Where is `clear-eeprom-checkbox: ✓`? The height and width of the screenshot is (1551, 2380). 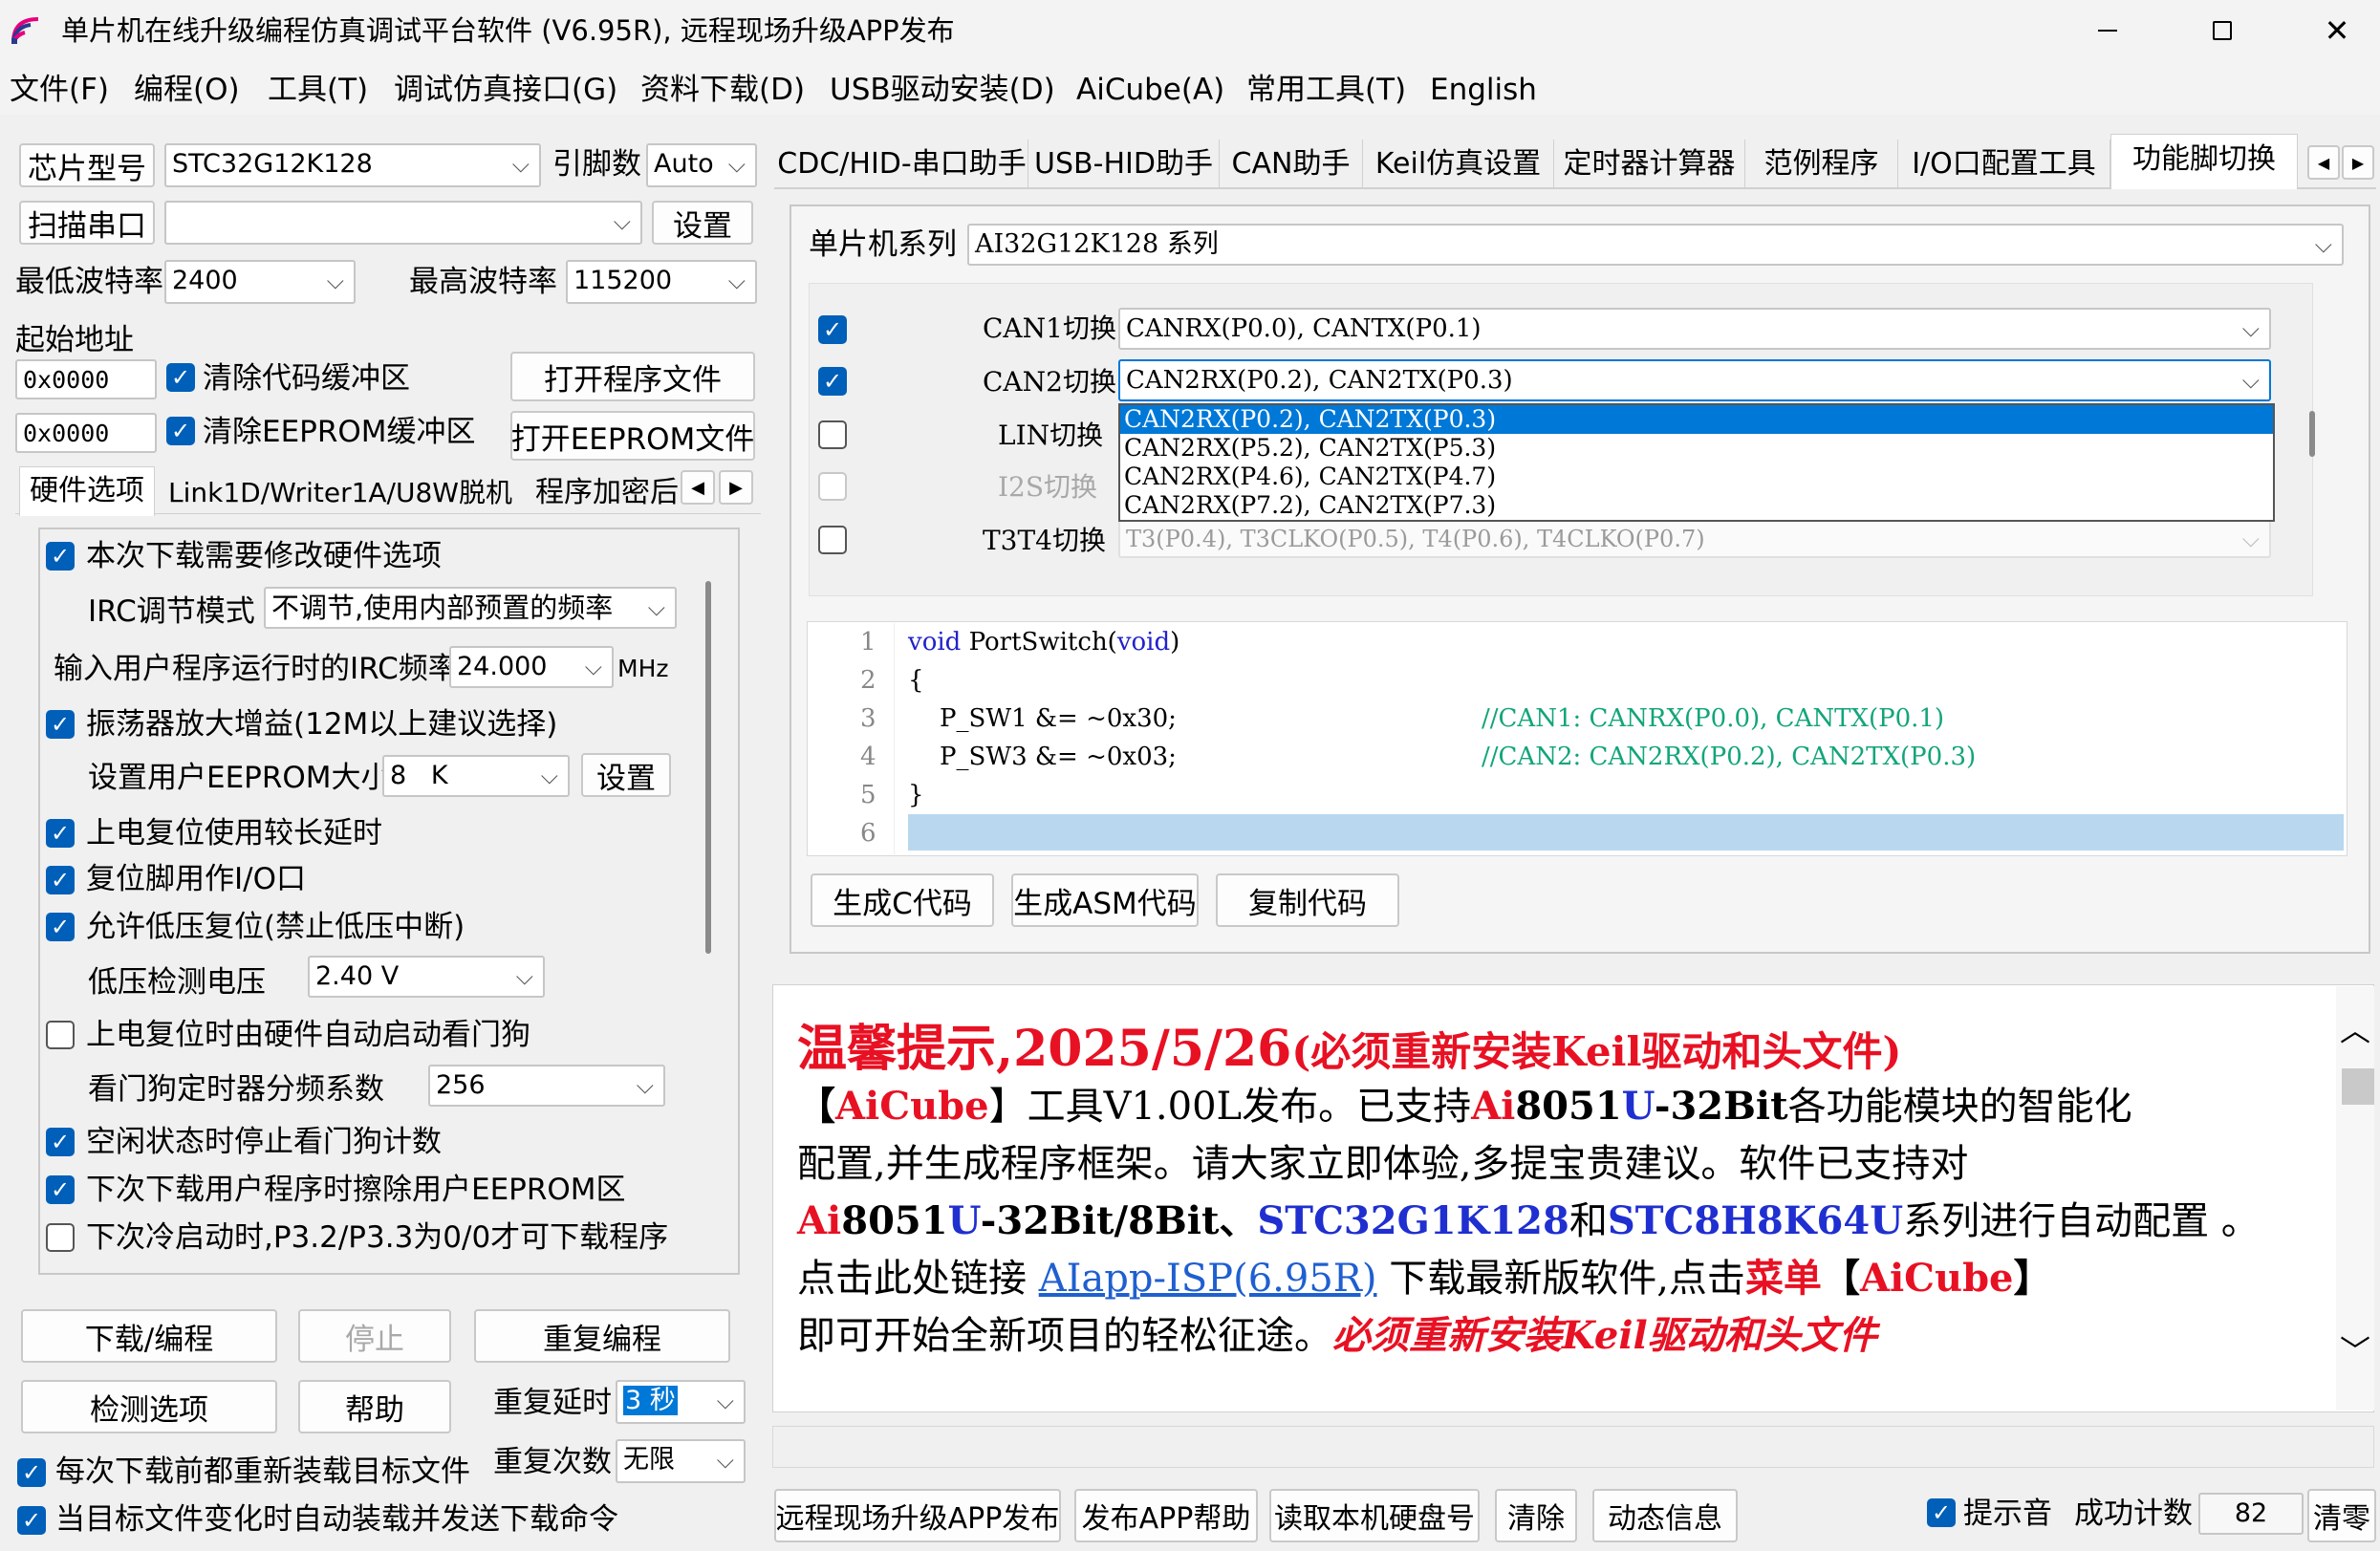 clear-eeprom-checkbox: ✓ is located at coordinates (181, 431).